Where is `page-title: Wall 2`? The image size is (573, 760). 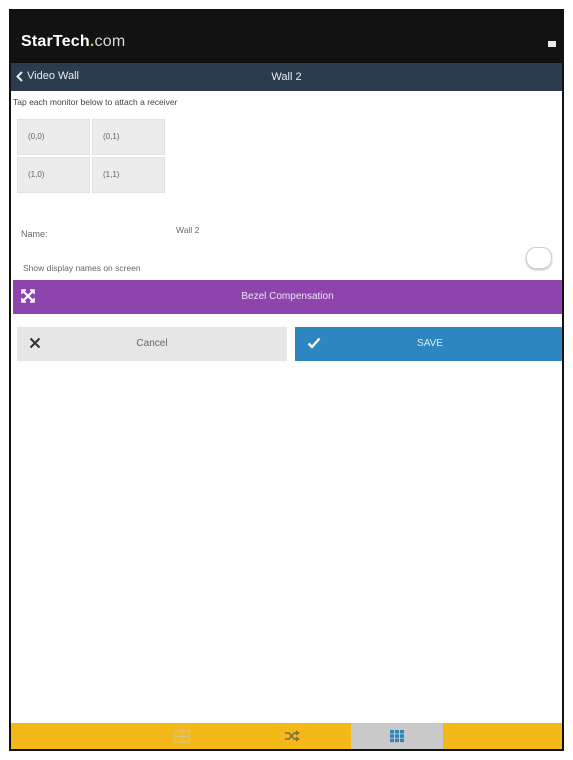
page-title: Wall 2 is located at coordinates (286, 77).